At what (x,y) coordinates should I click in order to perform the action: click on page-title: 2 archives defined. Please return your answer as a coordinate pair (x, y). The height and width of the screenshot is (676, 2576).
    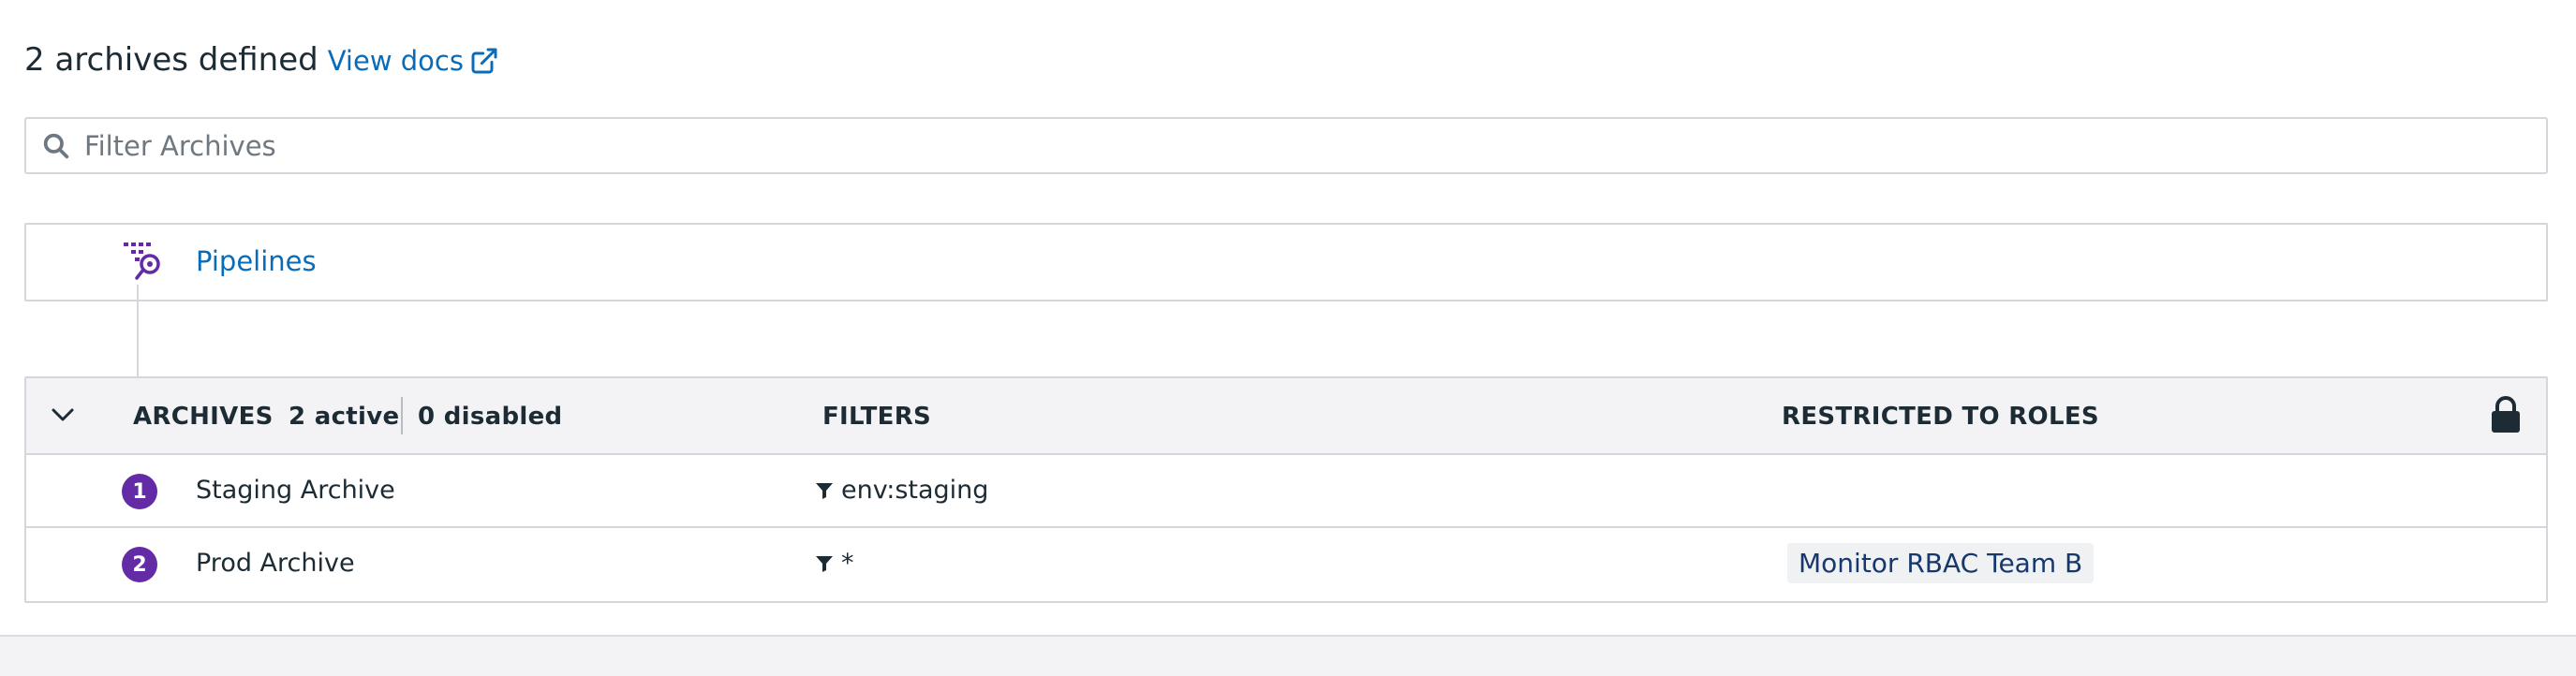
    Looking at the image, I should click on (171, 60).